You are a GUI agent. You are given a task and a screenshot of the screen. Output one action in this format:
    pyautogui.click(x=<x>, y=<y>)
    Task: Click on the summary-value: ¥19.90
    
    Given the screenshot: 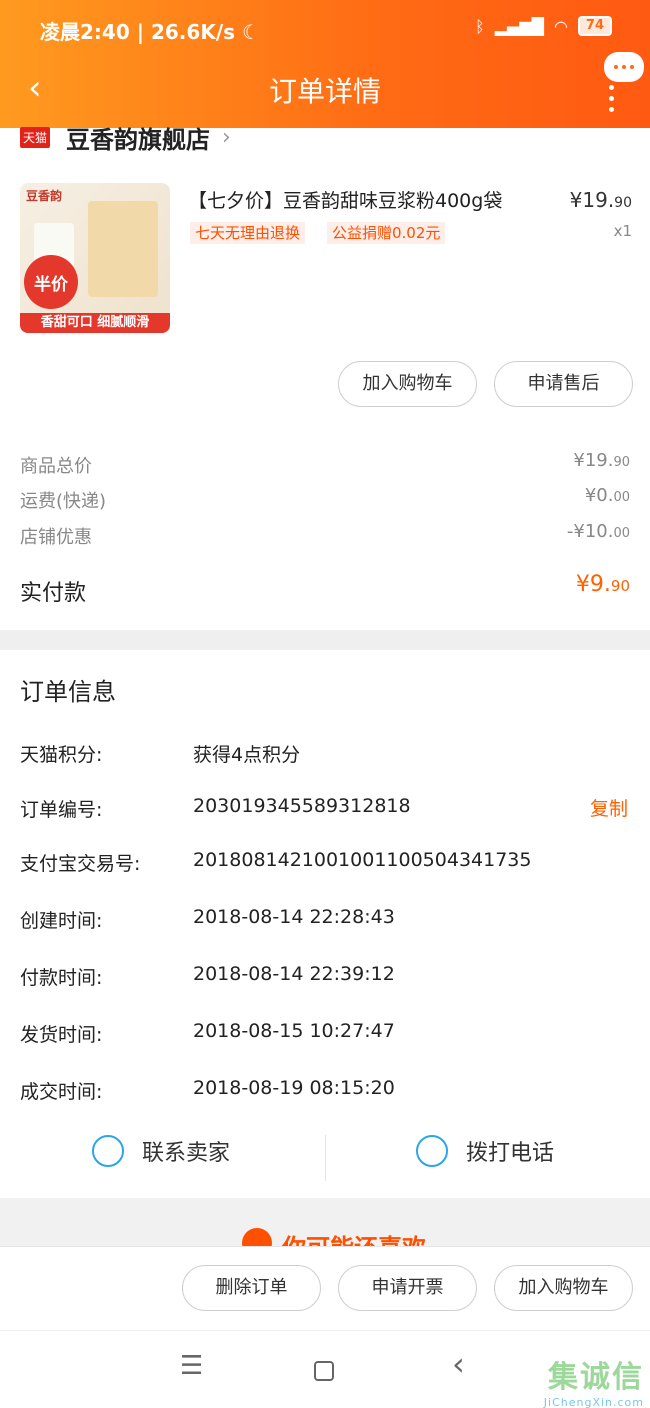 What is the action you would take?
    pyautogui.click(x=601, y=460)
    